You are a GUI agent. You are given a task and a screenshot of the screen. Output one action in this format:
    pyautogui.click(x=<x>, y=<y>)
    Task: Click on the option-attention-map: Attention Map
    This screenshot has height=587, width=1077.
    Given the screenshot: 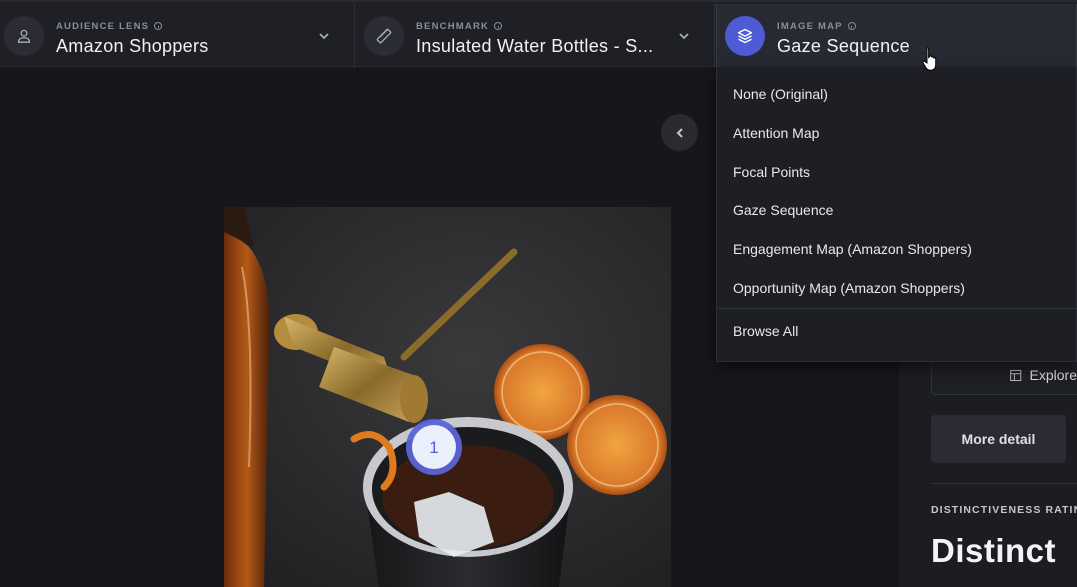 What is the action you would take?
    pyautogui.click(x=776, y=133)
    